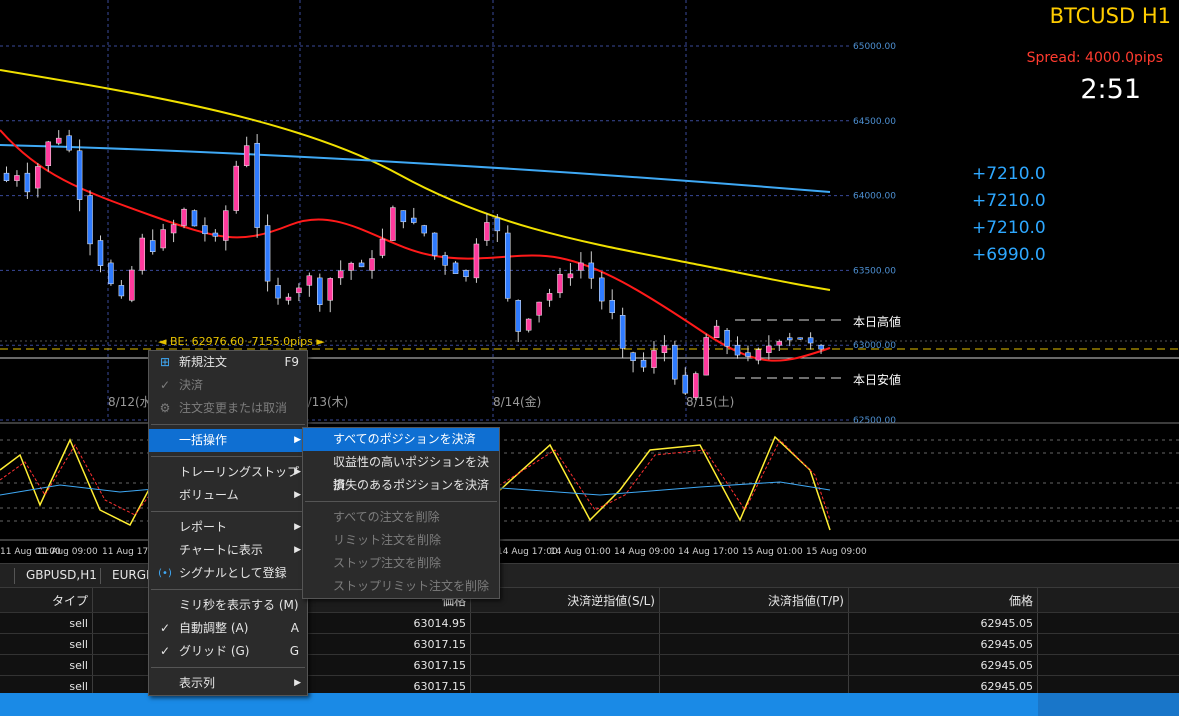 This screenshot has height=716, width=1179. Describe the element at coordinates (943, 600) in the screenshot. I see `column-header-current-price: 価格` at that location.